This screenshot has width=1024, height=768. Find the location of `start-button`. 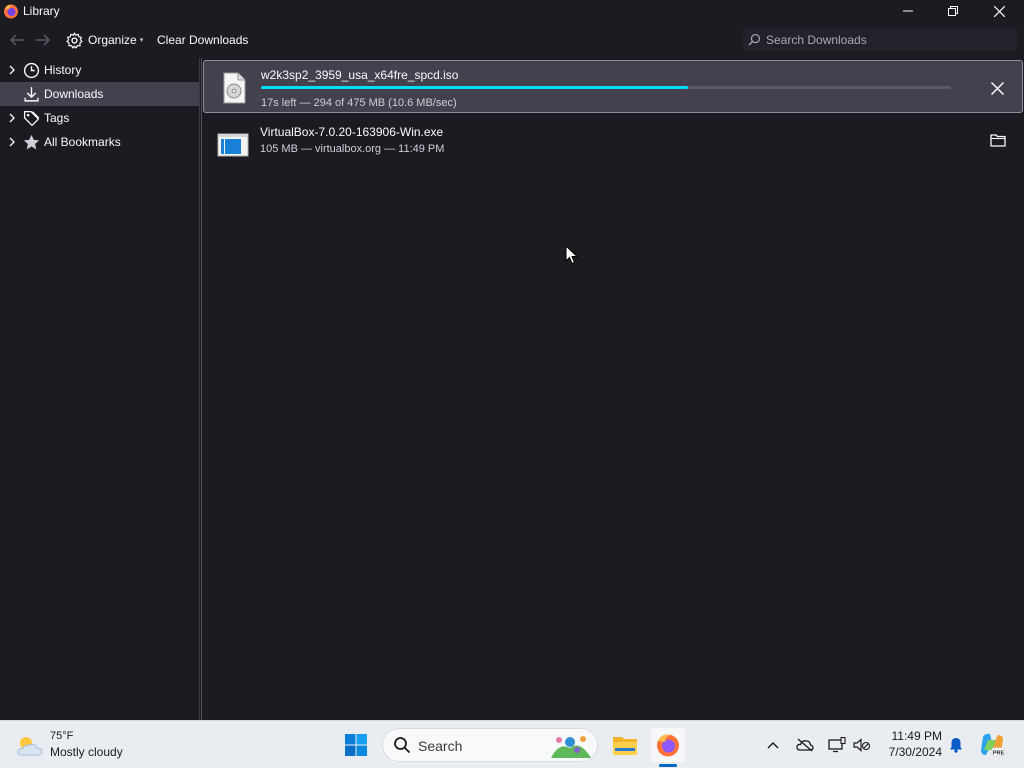

start-button is located at coordinates (356, 745).